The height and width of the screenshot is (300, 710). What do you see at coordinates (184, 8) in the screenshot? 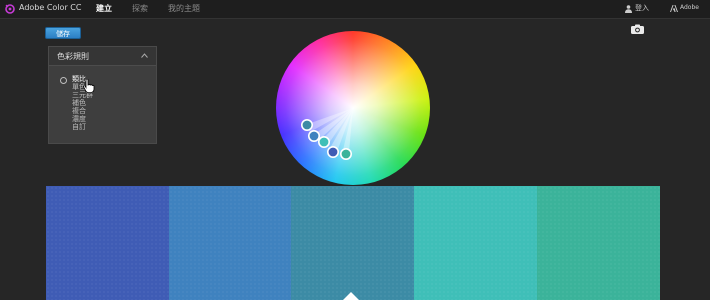
I see `nav-my-themes: 我的主題` at bounding box center [184, 8].